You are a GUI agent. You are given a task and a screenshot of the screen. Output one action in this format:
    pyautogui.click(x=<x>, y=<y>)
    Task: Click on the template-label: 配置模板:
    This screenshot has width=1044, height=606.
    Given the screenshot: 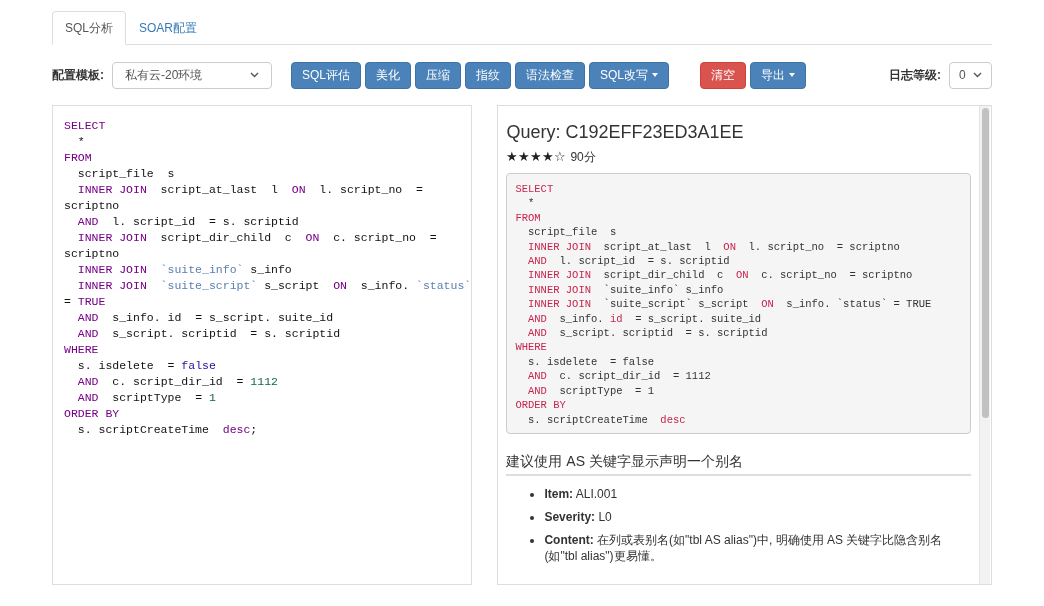 What is the action you would take?
    pyautogui.click(x=78, y=75)
    